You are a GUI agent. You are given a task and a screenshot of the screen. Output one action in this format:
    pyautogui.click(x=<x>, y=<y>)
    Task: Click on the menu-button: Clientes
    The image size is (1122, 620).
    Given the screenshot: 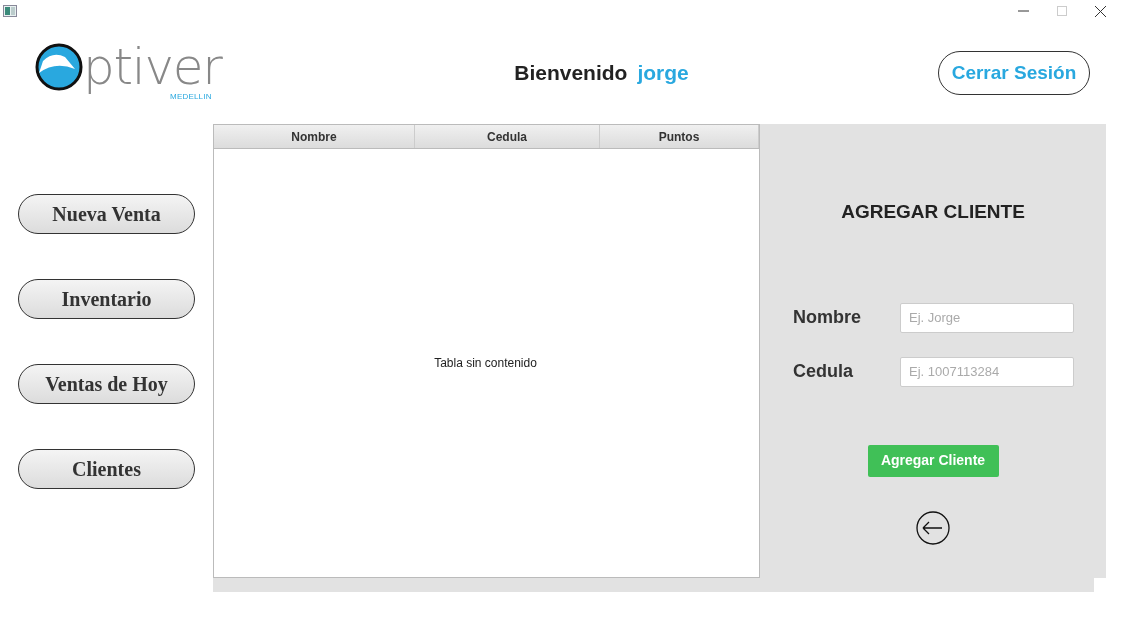 What is the action you would take?
    pyautogui.click(x=106, y=469)
    